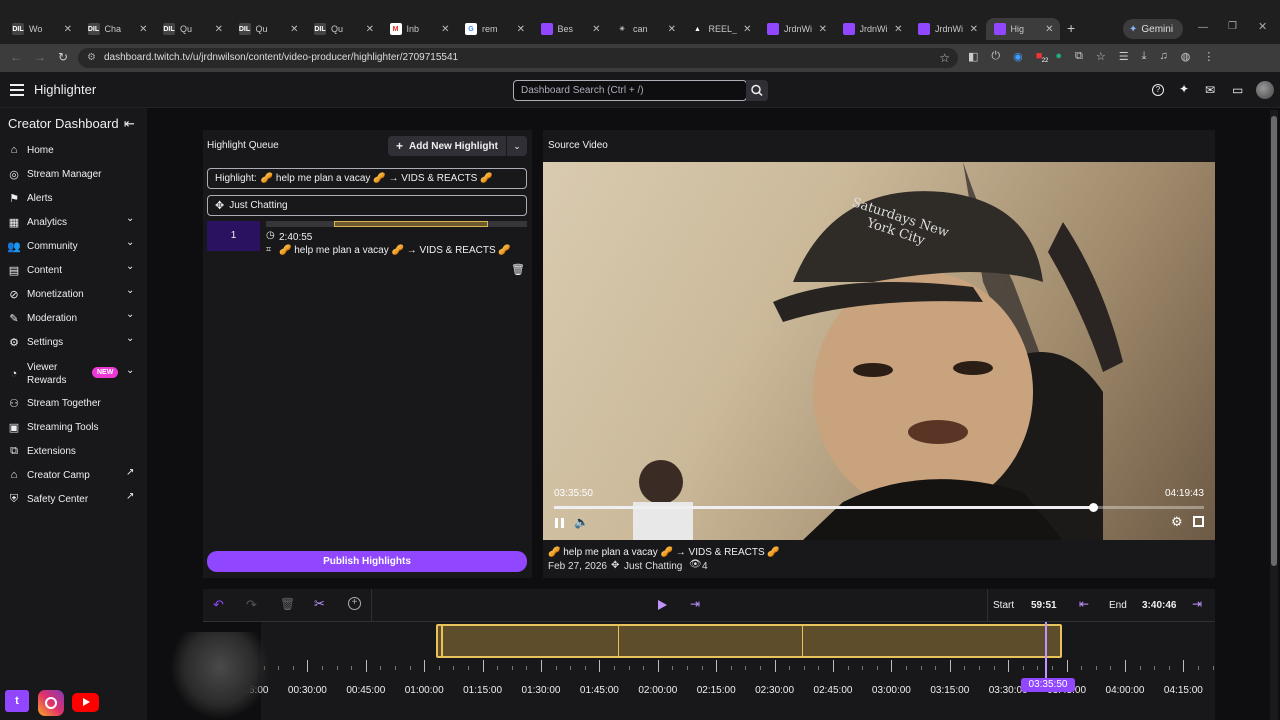 Image resolution: width=1280 pixels, height=720 pixels. Describe the element at coordinates (447, 146) in the screenshot. I see `add-highlight-button: + Add New Highlight` at that location.